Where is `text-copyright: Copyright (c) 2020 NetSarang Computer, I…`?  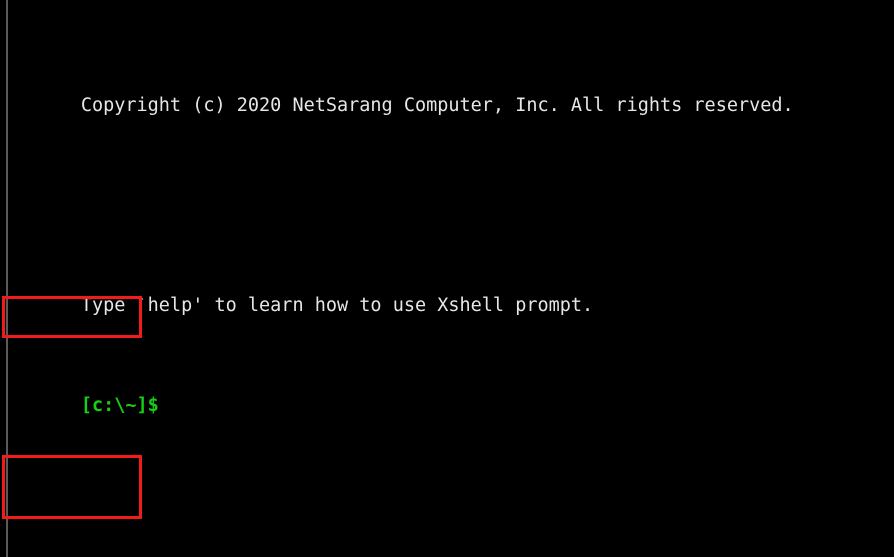 text-copyright: Copyright (c) 2020 NetSarang Computer, I… is located at coordinates (437, 105).